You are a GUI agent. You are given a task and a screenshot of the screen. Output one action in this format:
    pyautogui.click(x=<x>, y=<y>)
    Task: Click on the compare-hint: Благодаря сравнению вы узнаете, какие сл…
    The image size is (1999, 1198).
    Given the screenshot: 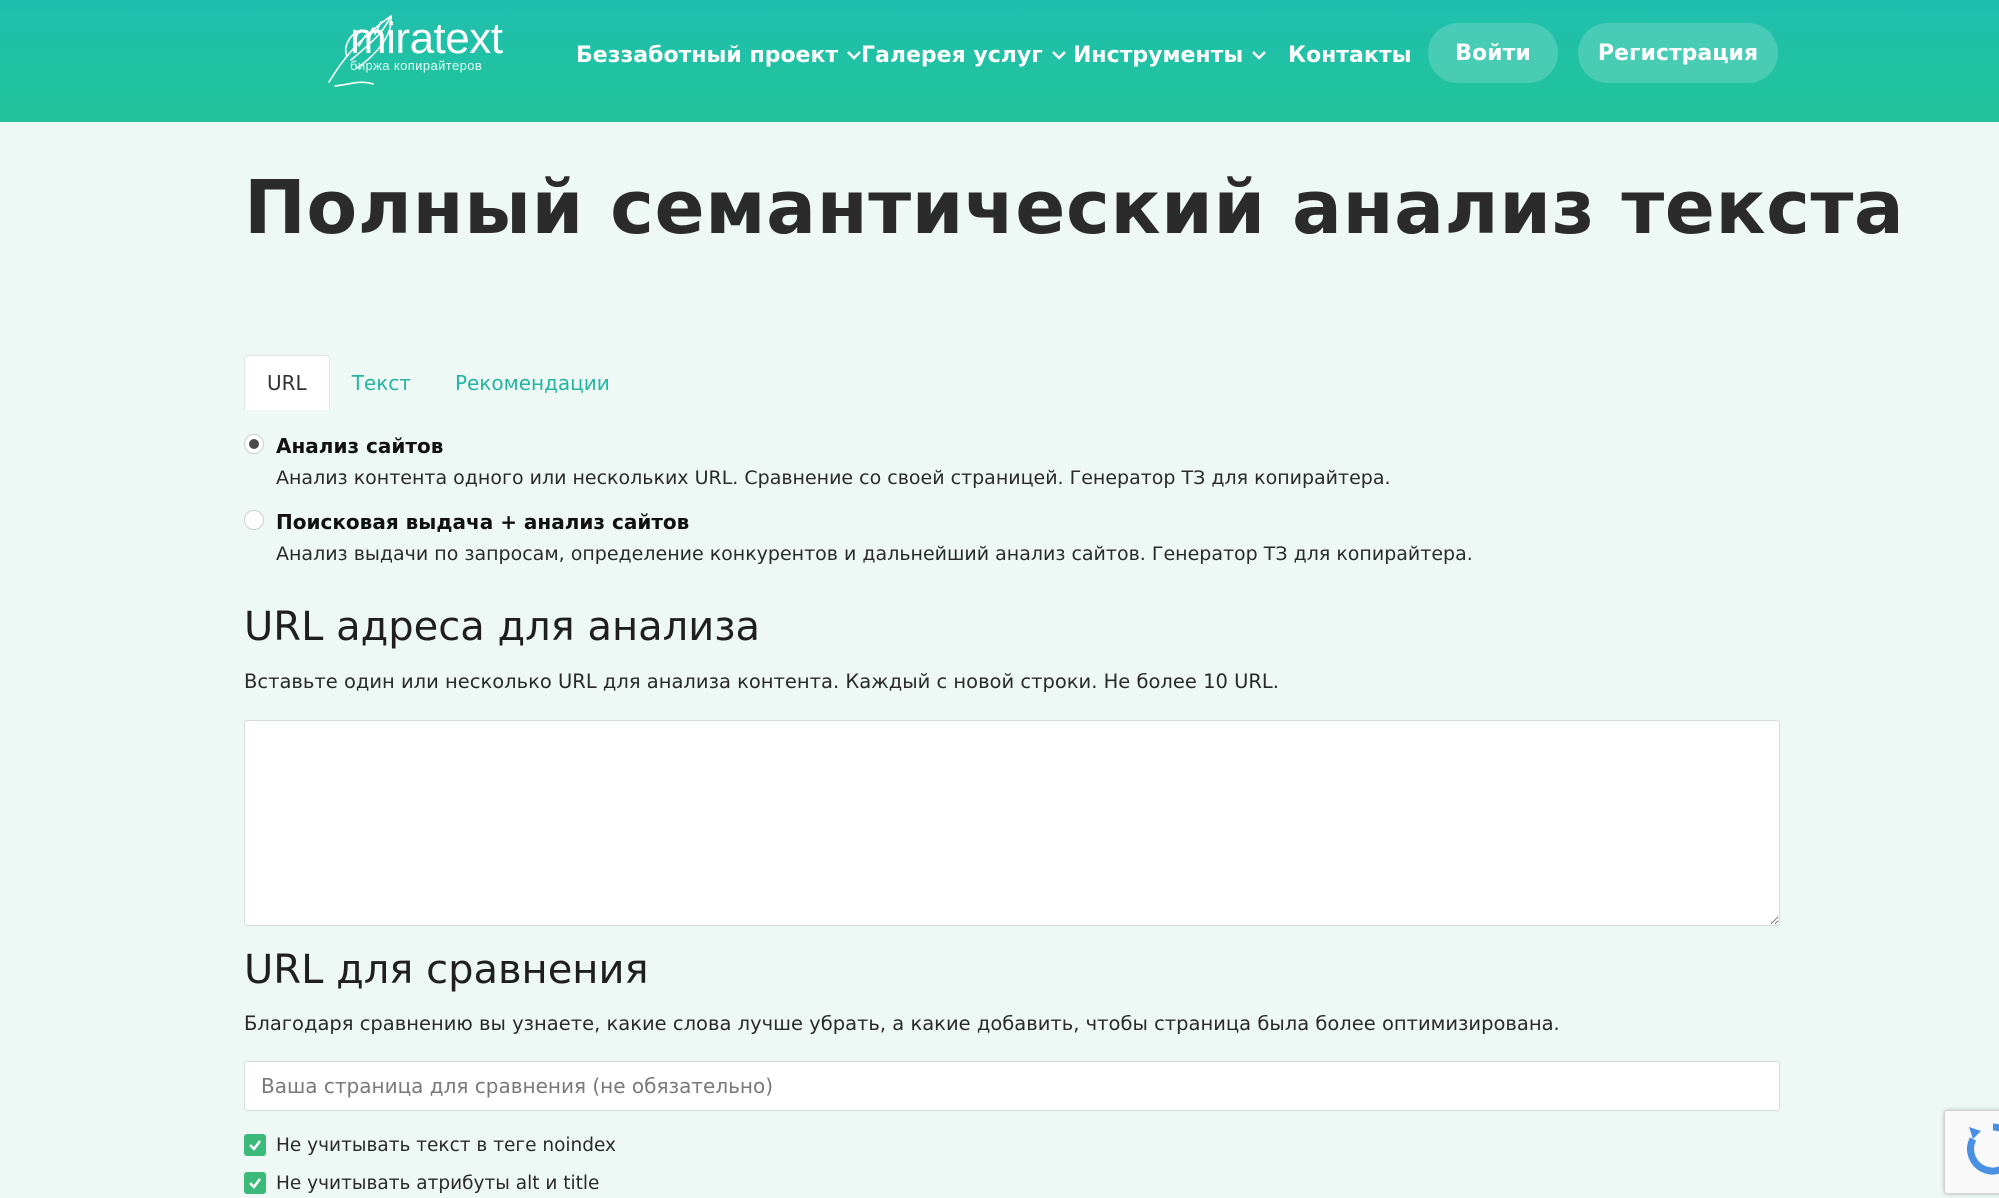 What is the action you would take?
    pyautogui.click(x=902, y=1023)
    